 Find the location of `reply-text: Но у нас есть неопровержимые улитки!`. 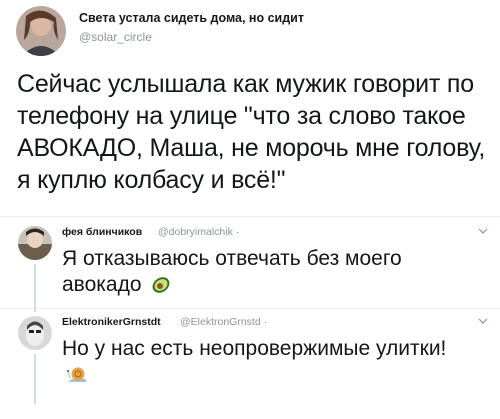

reply-text: Но у нас есть неопровержимые улитки! is located at coordinates (262, 364).